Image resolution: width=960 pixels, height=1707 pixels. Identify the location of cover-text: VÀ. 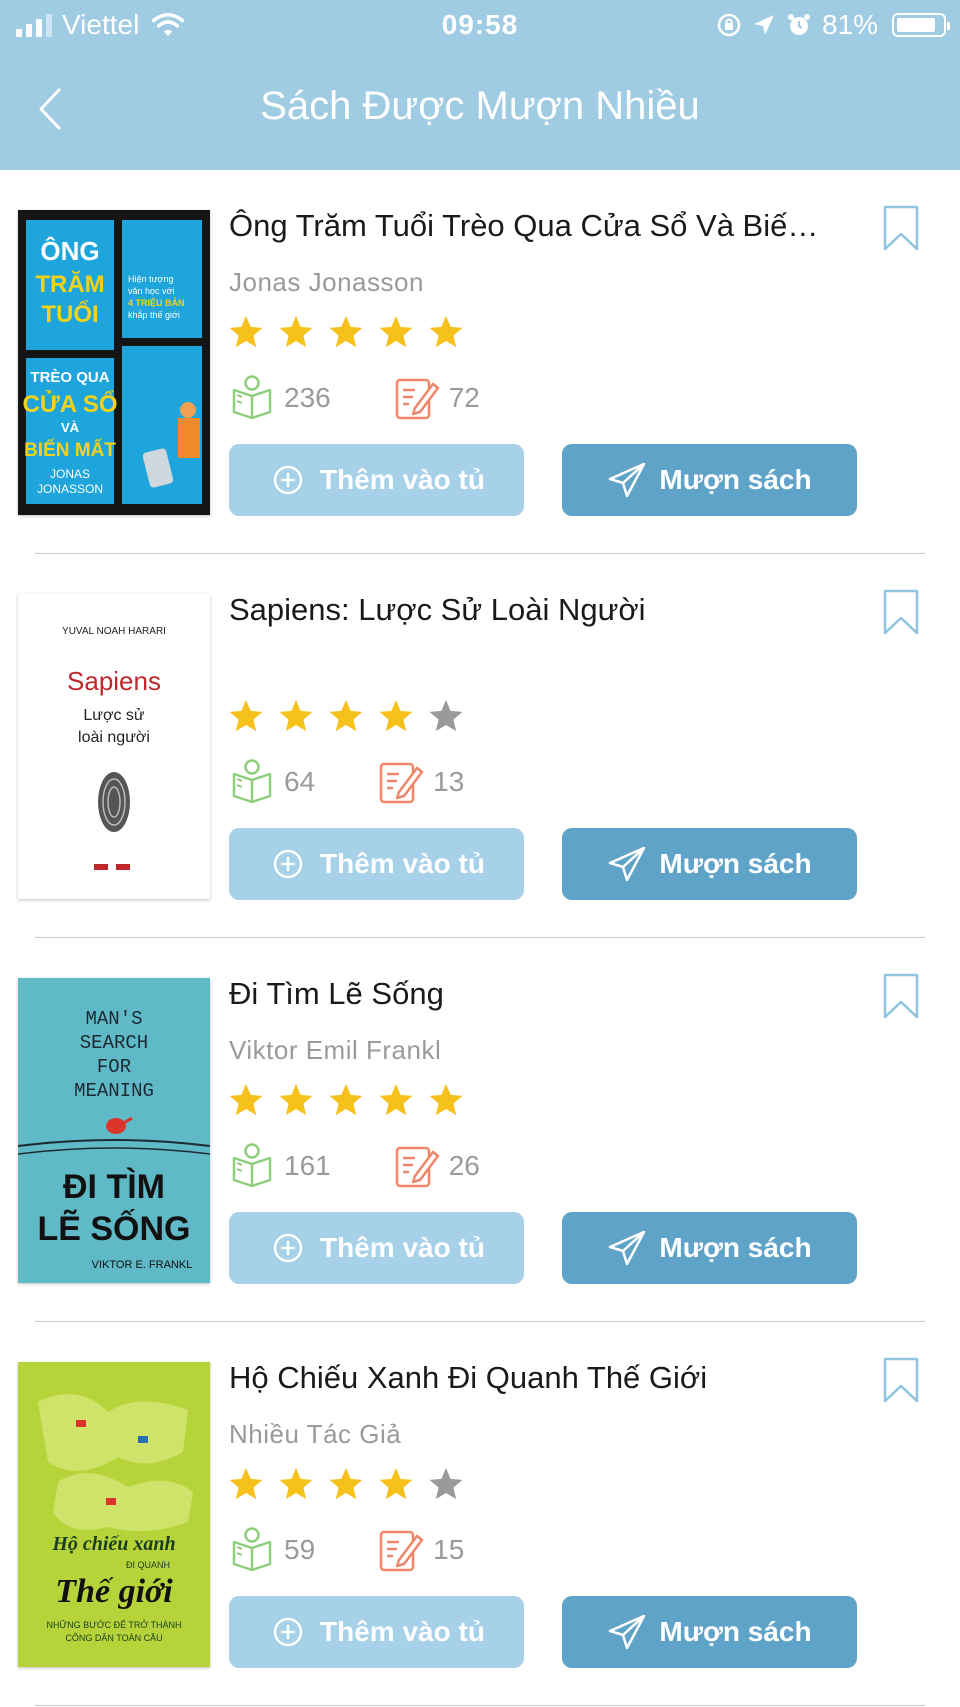
(70, 427).